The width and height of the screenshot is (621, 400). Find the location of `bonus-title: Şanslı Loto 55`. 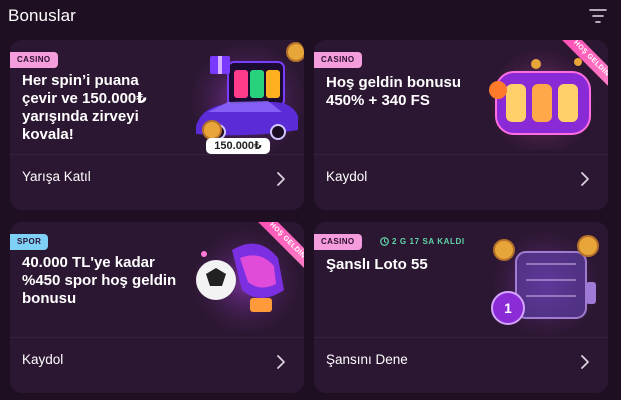

bonus-title: Şanslı Loto 55 is located at coordinates (377, 264).